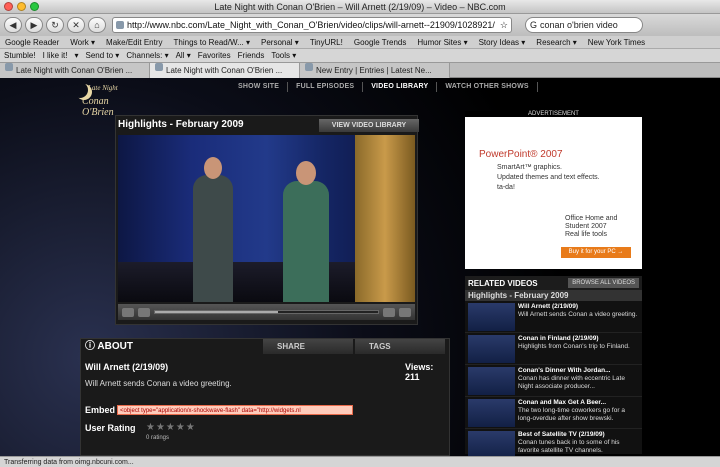 Image resolution: width=720 pixels, height=467 pixels. Describe the element at coordinates (326, 42) in the screenshot. I see `bookmark-item: TinyURL!` at that location.